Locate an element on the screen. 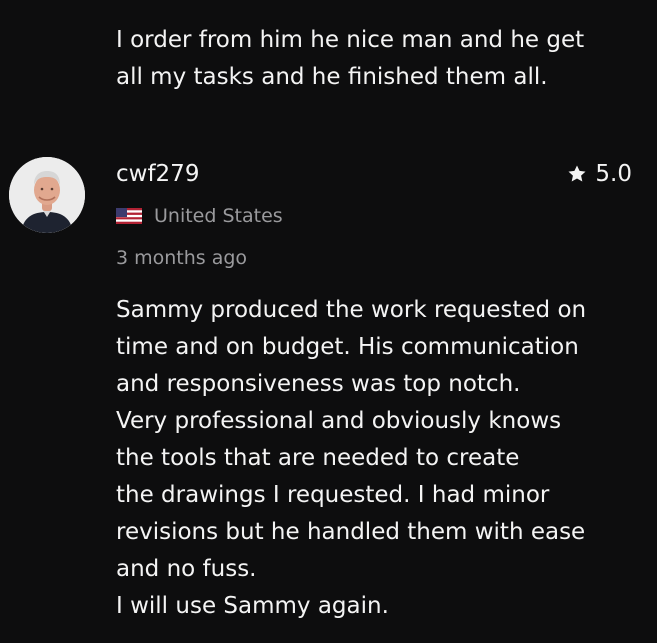  review-line: I will use Sammy again. is located at coordinates (252, 606).